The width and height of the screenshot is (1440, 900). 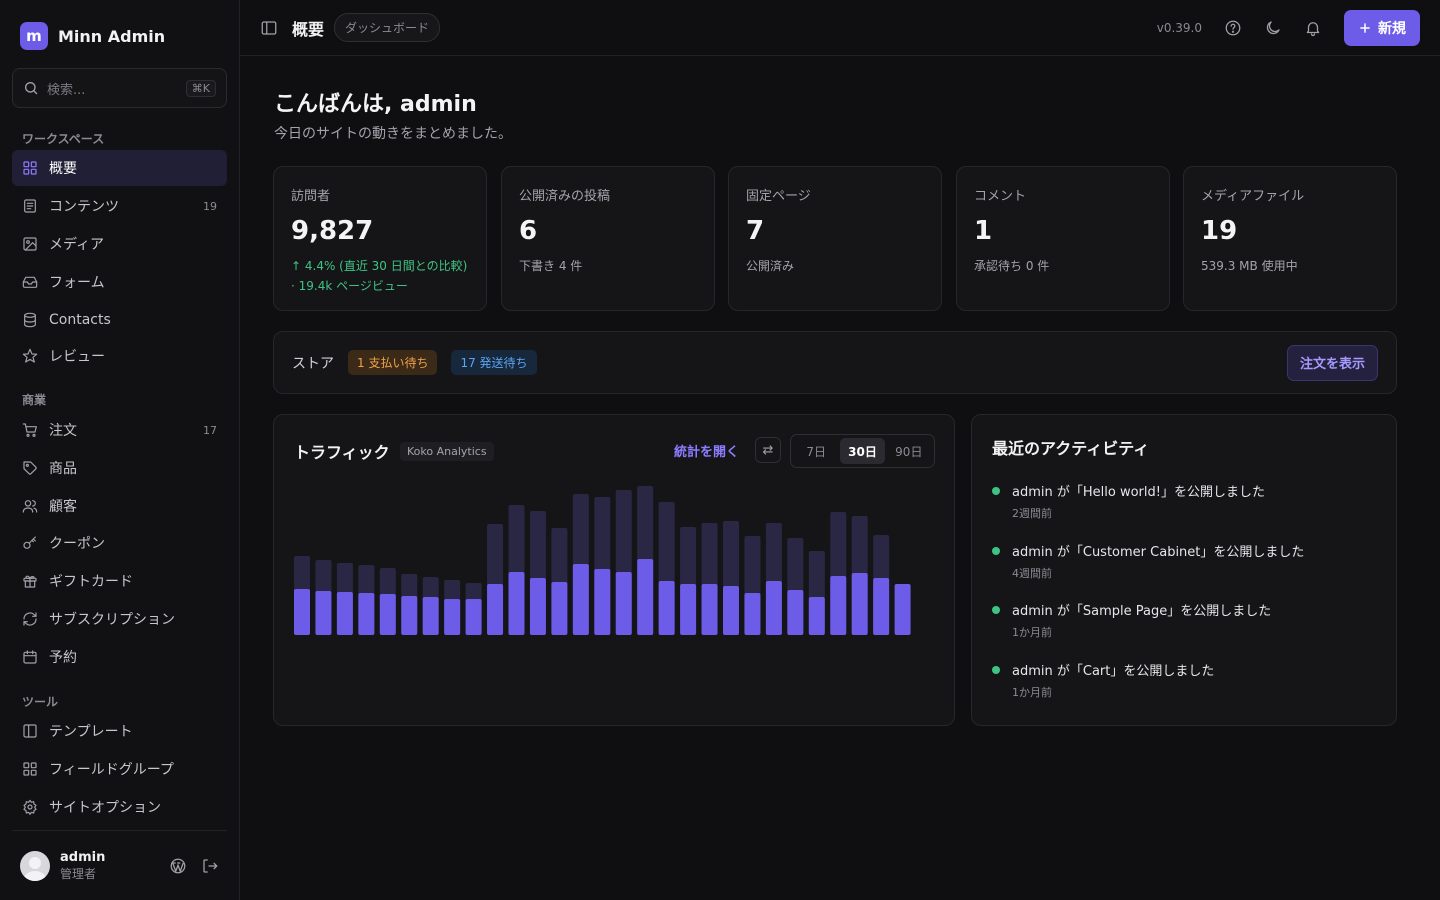 I want to click on brand-name: Minn Admin, so click(x=112, y=36).